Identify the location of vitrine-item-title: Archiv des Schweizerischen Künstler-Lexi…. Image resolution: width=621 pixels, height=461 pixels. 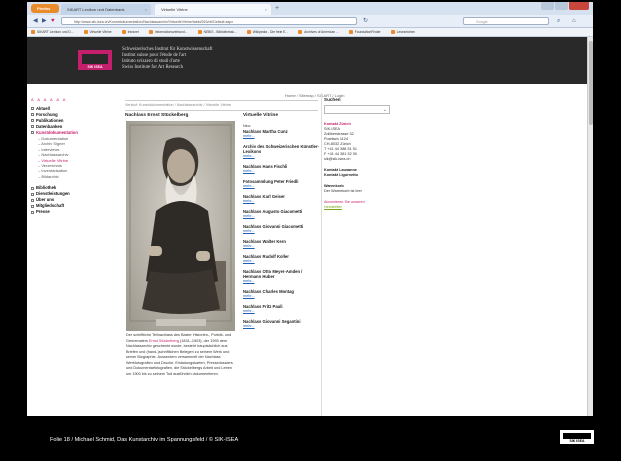
(281, 149).